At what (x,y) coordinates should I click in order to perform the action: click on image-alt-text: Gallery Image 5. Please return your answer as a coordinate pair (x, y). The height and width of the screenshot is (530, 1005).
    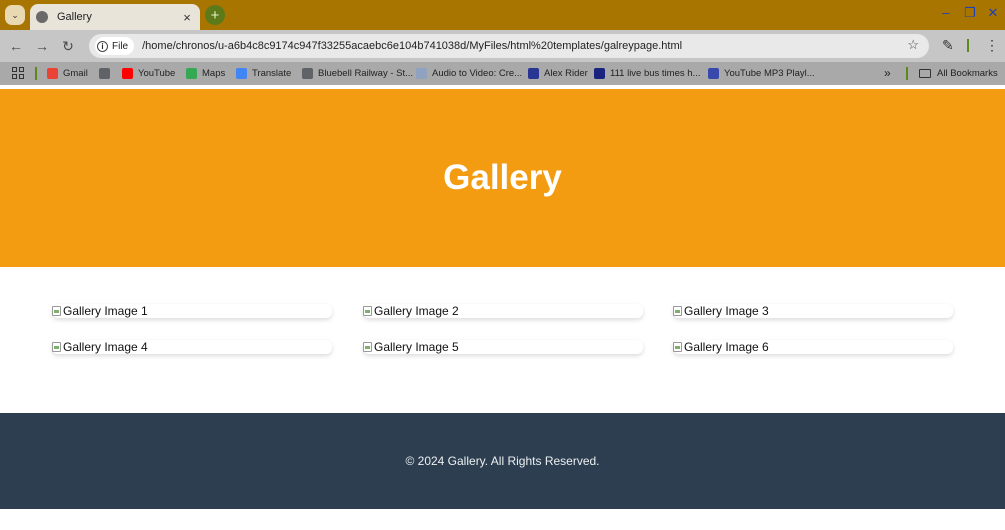
    Looking at the image, I should click on (416, 347).